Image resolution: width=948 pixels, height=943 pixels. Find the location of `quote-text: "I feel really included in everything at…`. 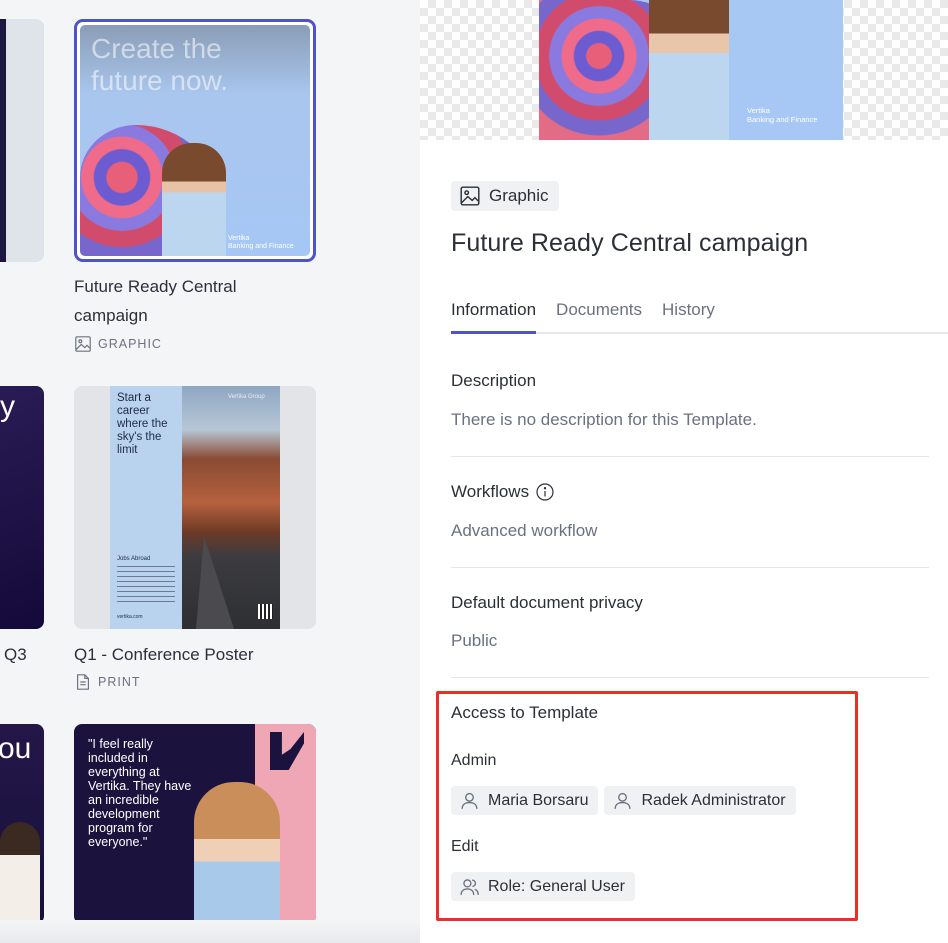

quote-text: "I feel really included in everything at… is located at coordinates (139, 793).